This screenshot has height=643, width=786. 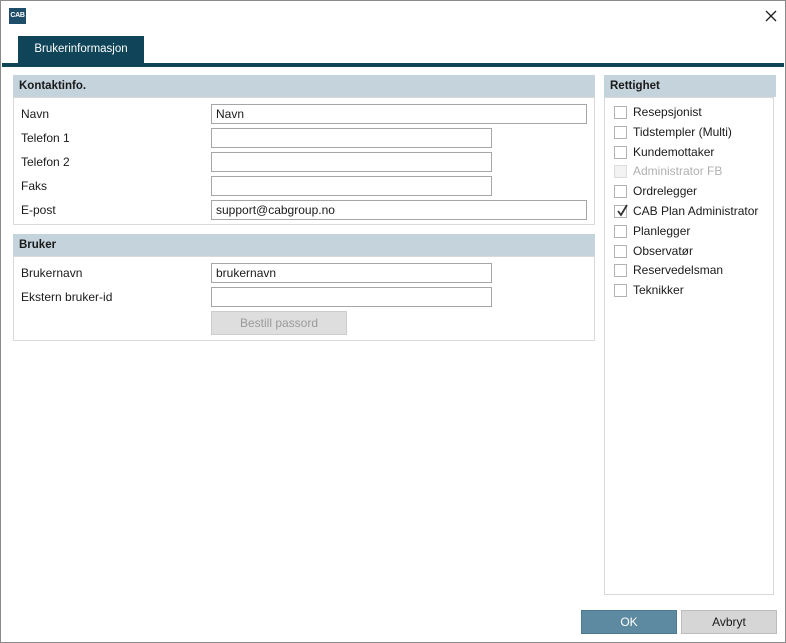 I want to click on fax-label: Faks, so click(x=34, y=186).